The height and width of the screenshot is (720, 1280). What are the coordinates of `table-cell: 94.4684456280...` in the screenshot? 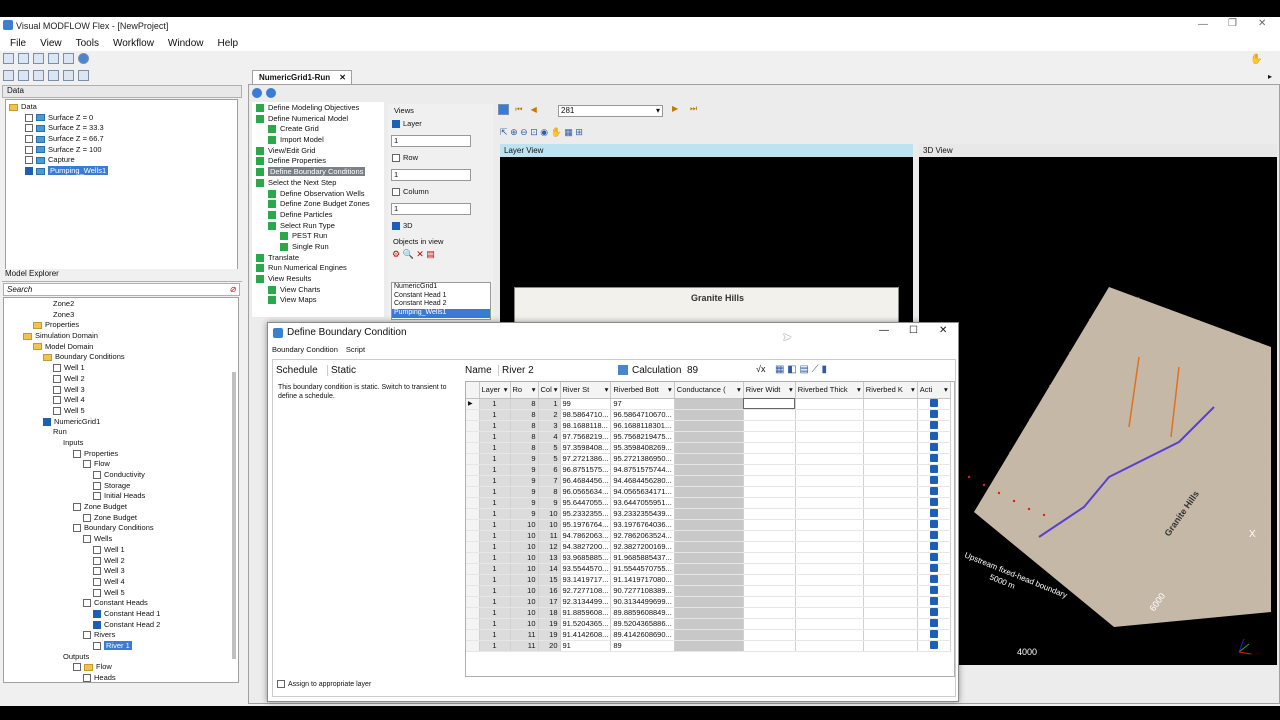 It's located at (642, 481).